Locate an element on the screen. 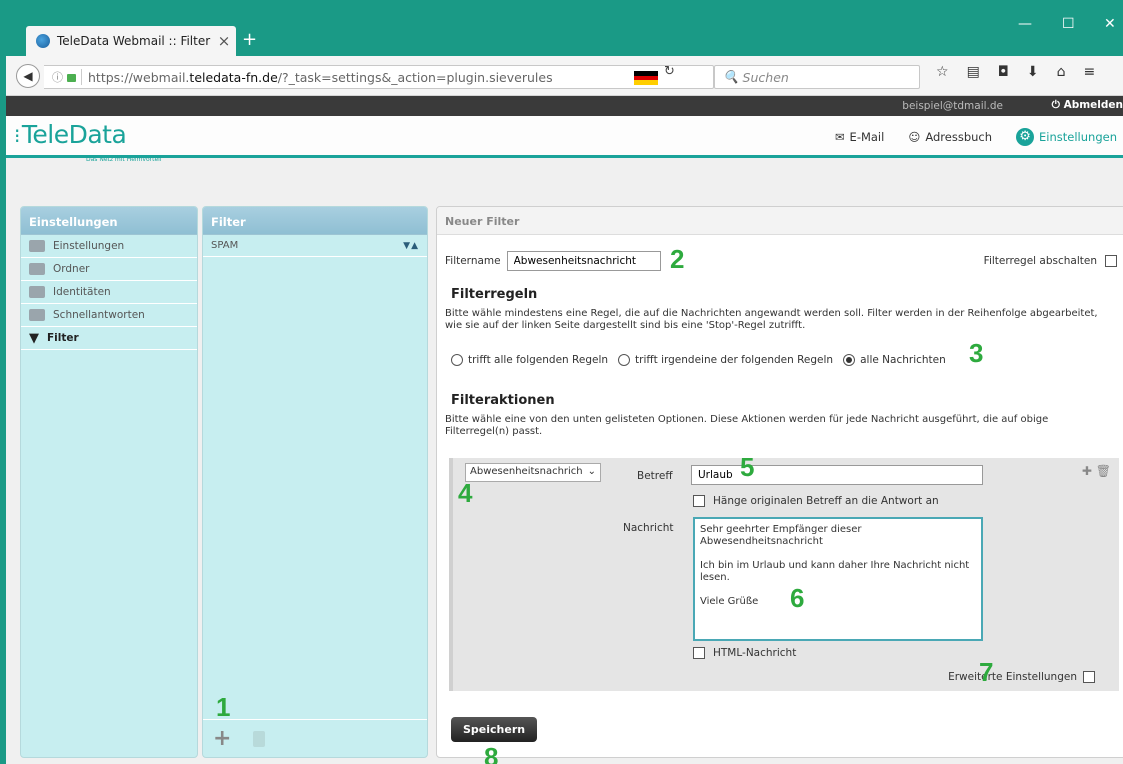 The height and width of the screenshot is (764, 1123). browser-tab: TeleData Webmail :: Filter × is located at coordinates (131, 41).